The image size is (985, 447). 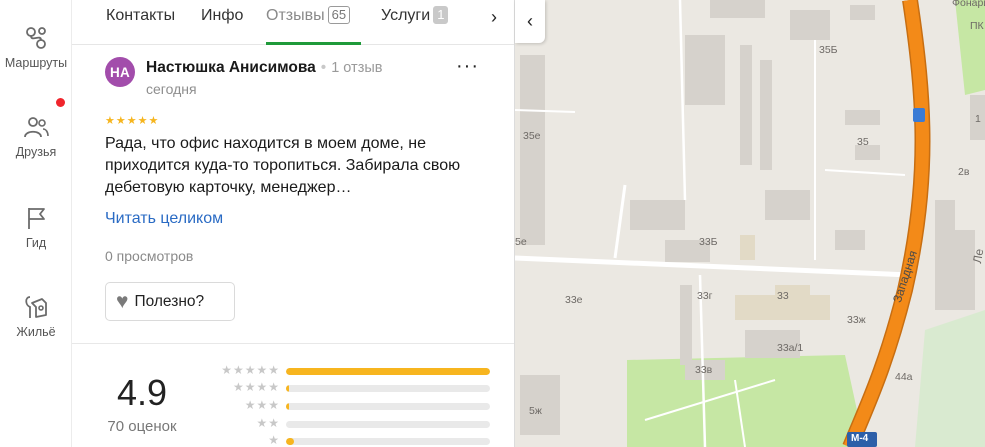 I want to click on collapse-panel-button: ‹, so click(x=530, y=21).